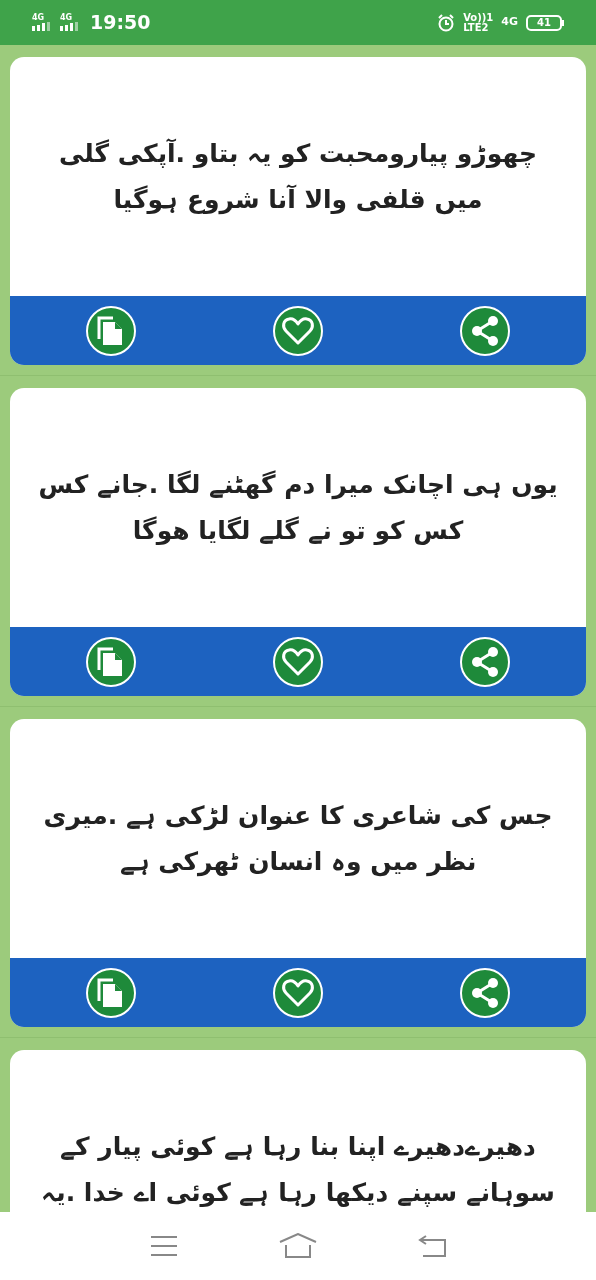  I want to click on quote-text: جس کی شاعری کا عنوان لڑکی ہے .میری نظر میں وہ انسان ٹھرکی ہے, so click(298, 839).